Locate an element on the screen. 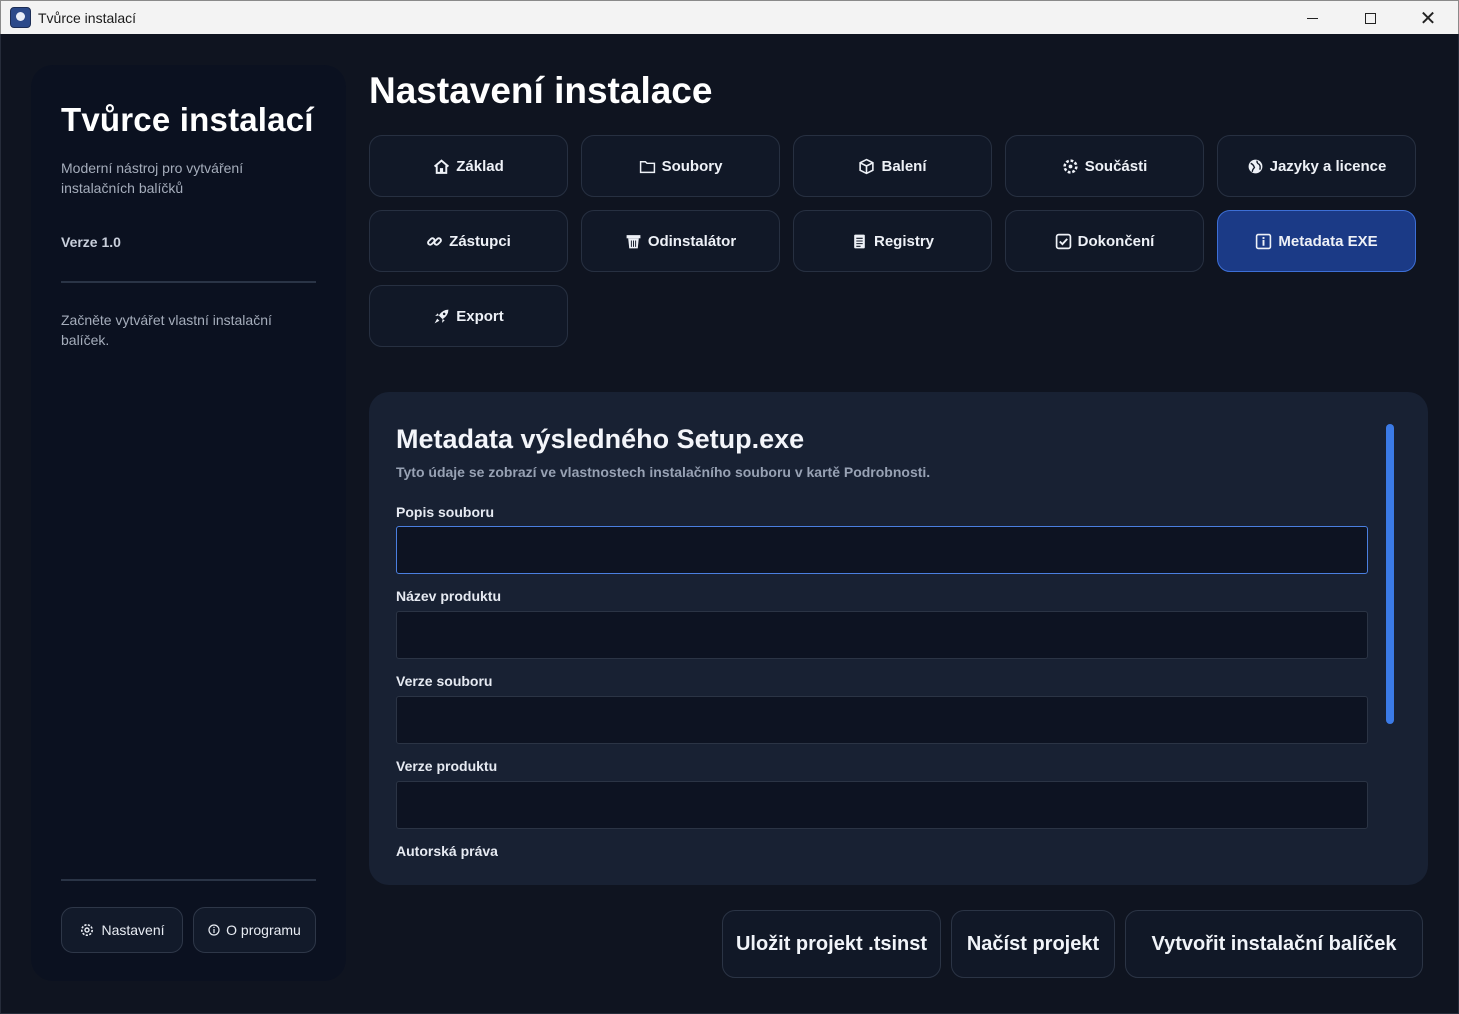 This screenshot has width=1459, height=1014. tab-soucasti: Součásti is located at coordinates (1104, 166).